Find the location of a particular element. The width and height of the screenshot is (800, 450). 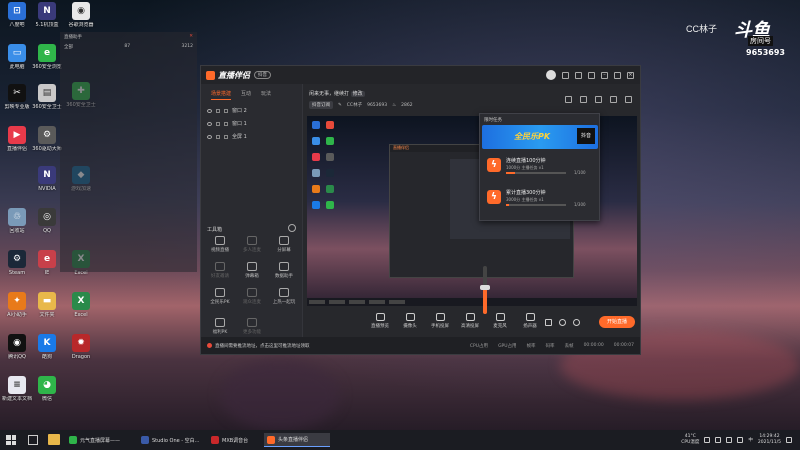

desktop-icon: ✦ Ai小助手 is located at coordinates (17, 305).